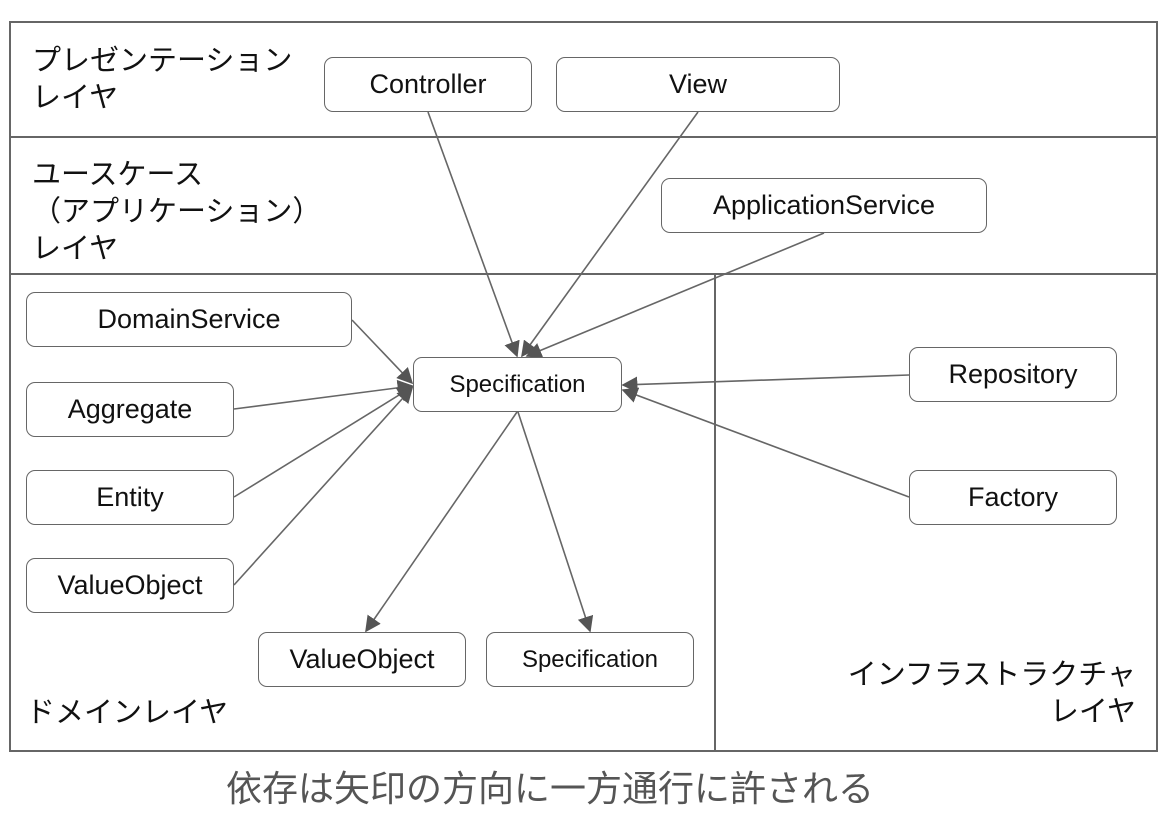  Describe the element at coordinates (127, 712) in the screenshot. I see `domain-layer-label: ドメインレイヤ` at that location.